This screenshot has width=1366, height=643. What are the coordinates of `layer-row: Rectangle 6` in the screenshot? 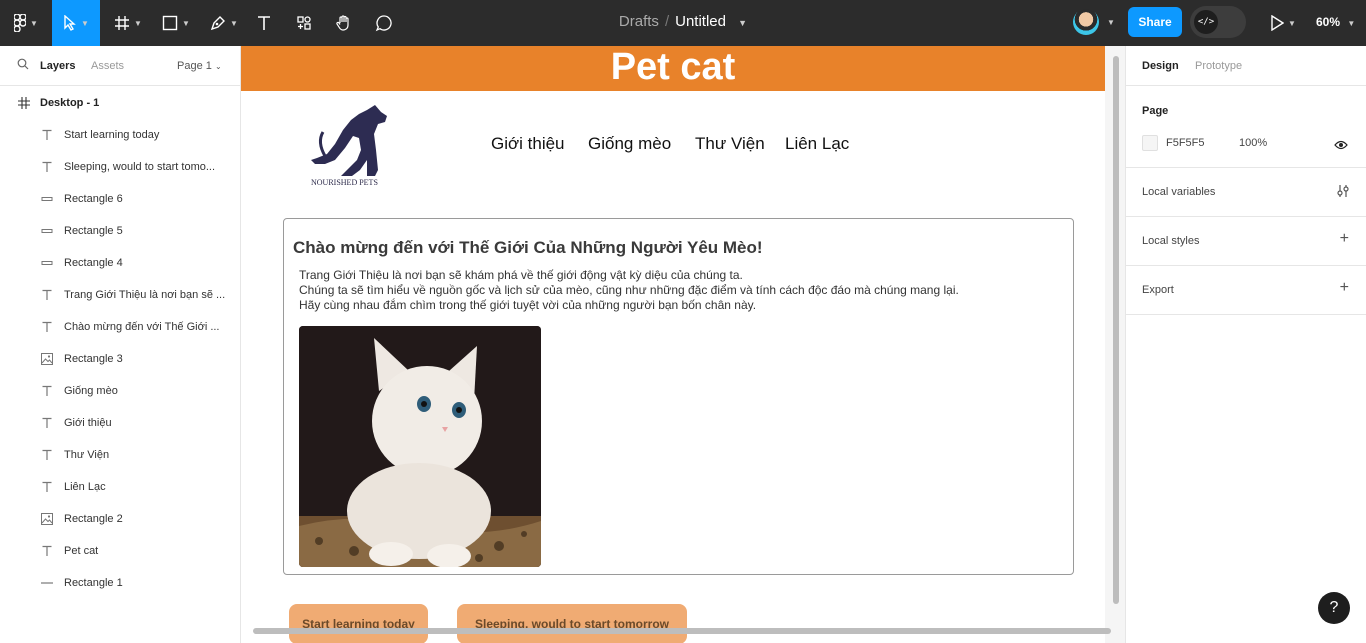 It's located at (120, 199).